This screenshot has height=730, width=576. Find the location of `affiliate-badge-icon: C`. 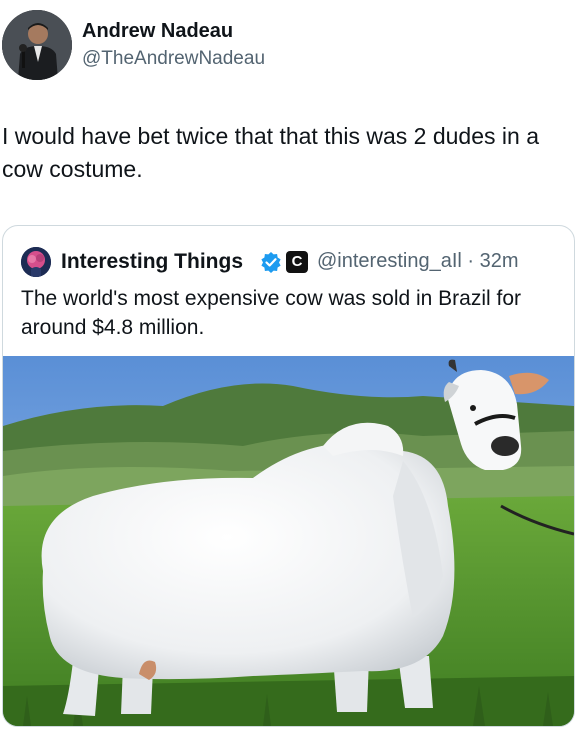

affiliate-badge-icon: C is located at coordinates (297, 262).